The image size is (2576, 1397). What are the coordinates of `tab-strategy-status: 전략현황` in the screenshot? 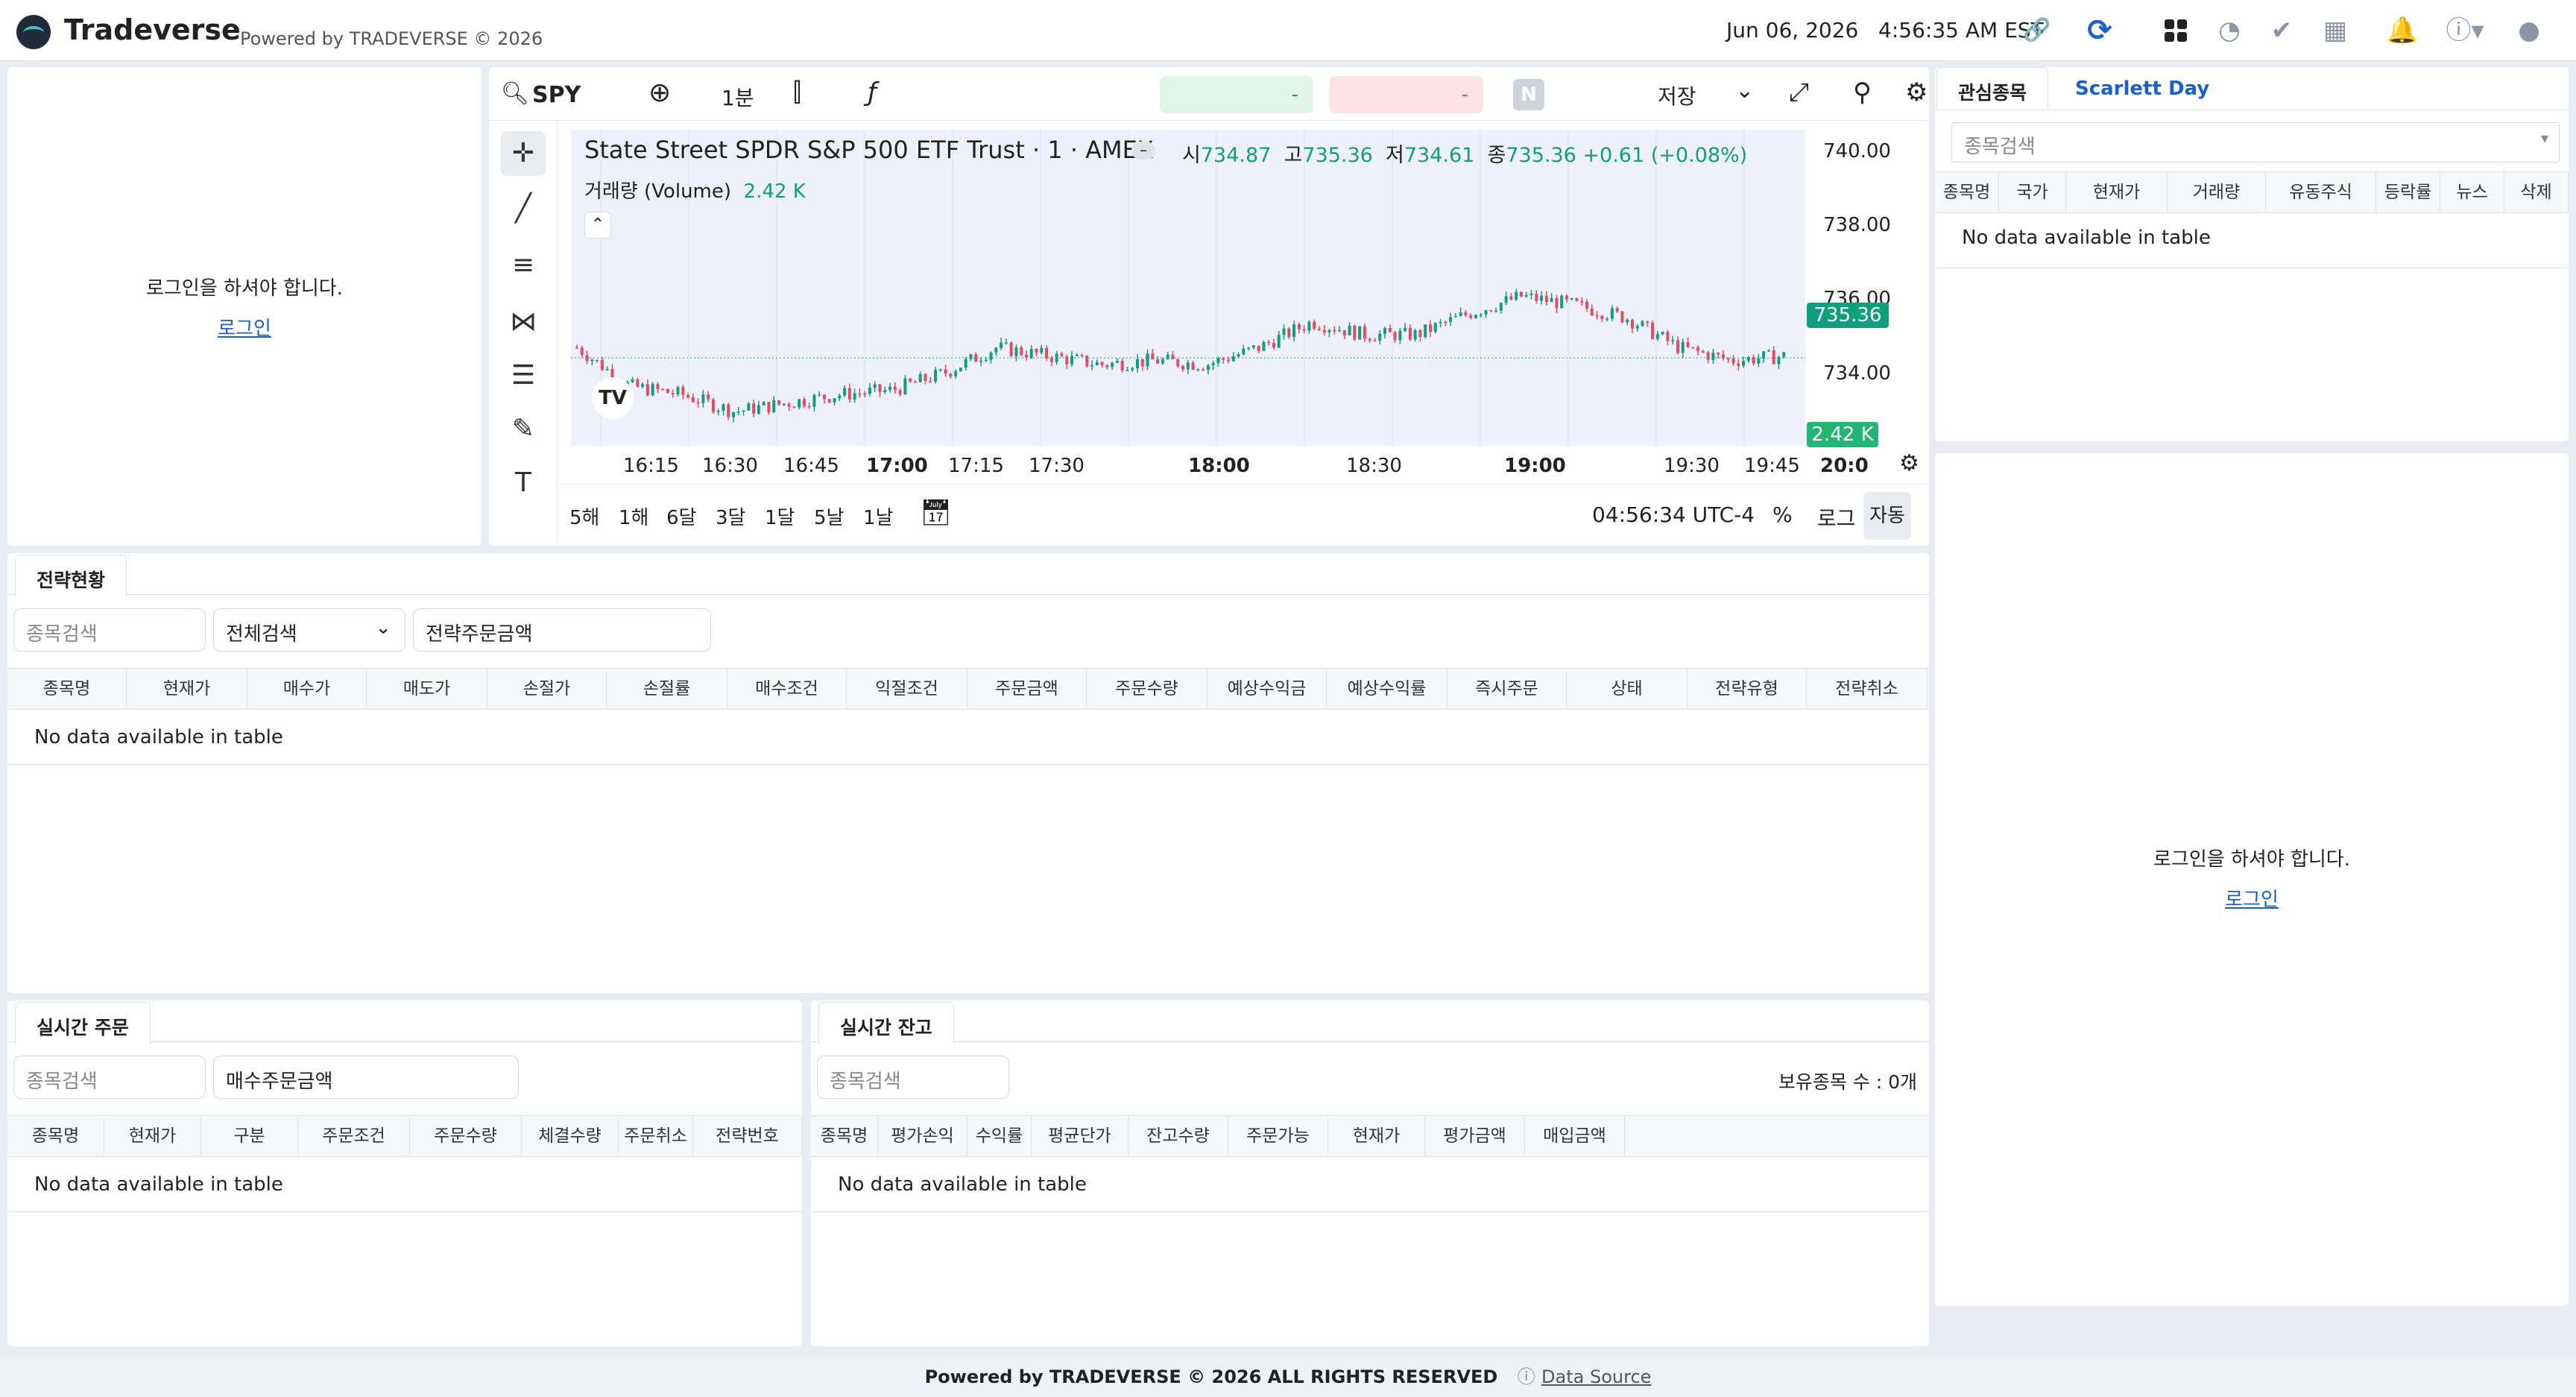 It's located at (71, 575).